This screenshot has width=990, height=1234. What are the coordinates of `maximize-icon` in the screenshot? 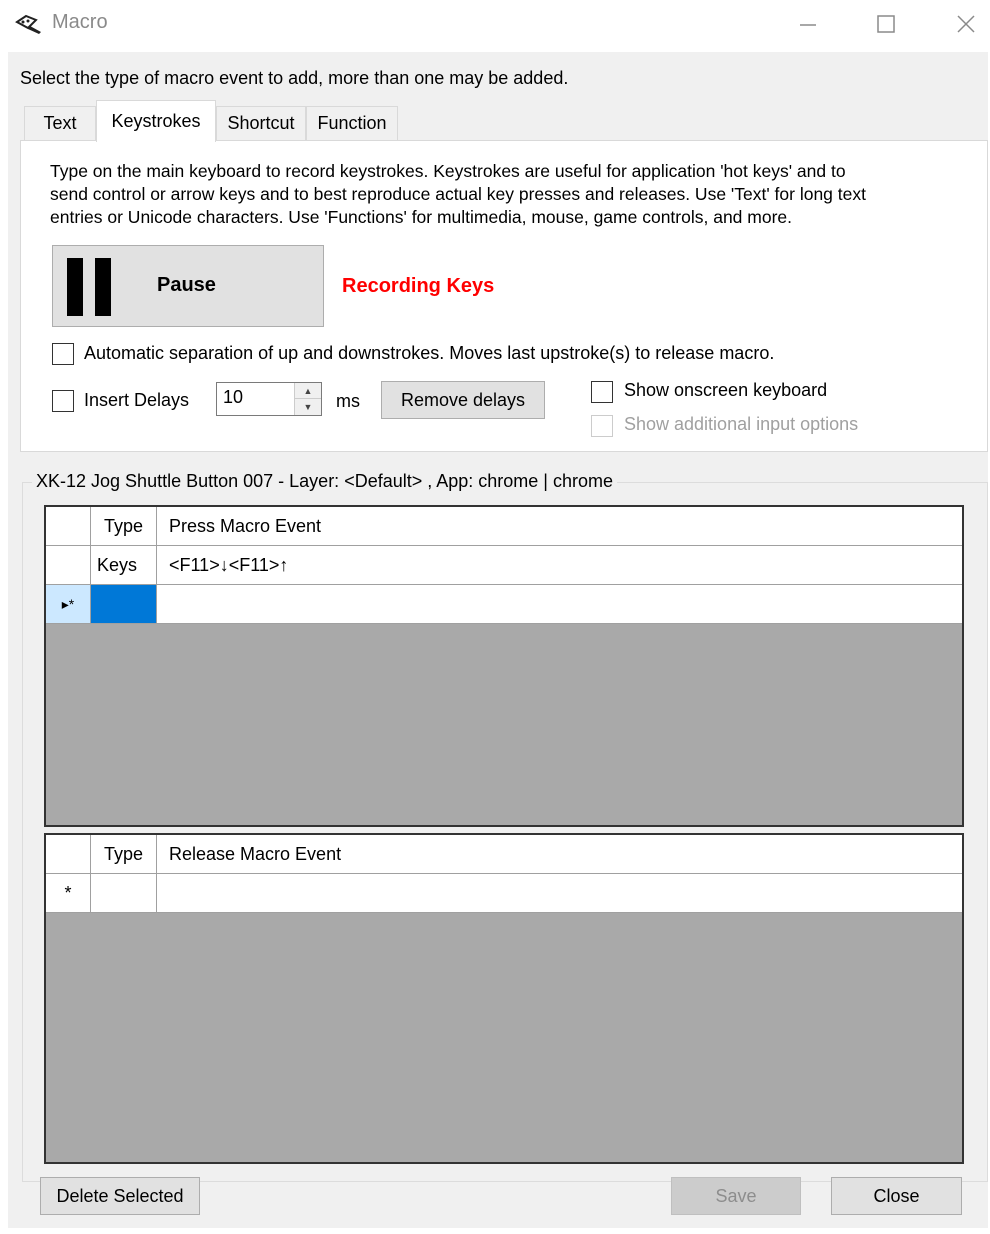 It's located at (886, 24).